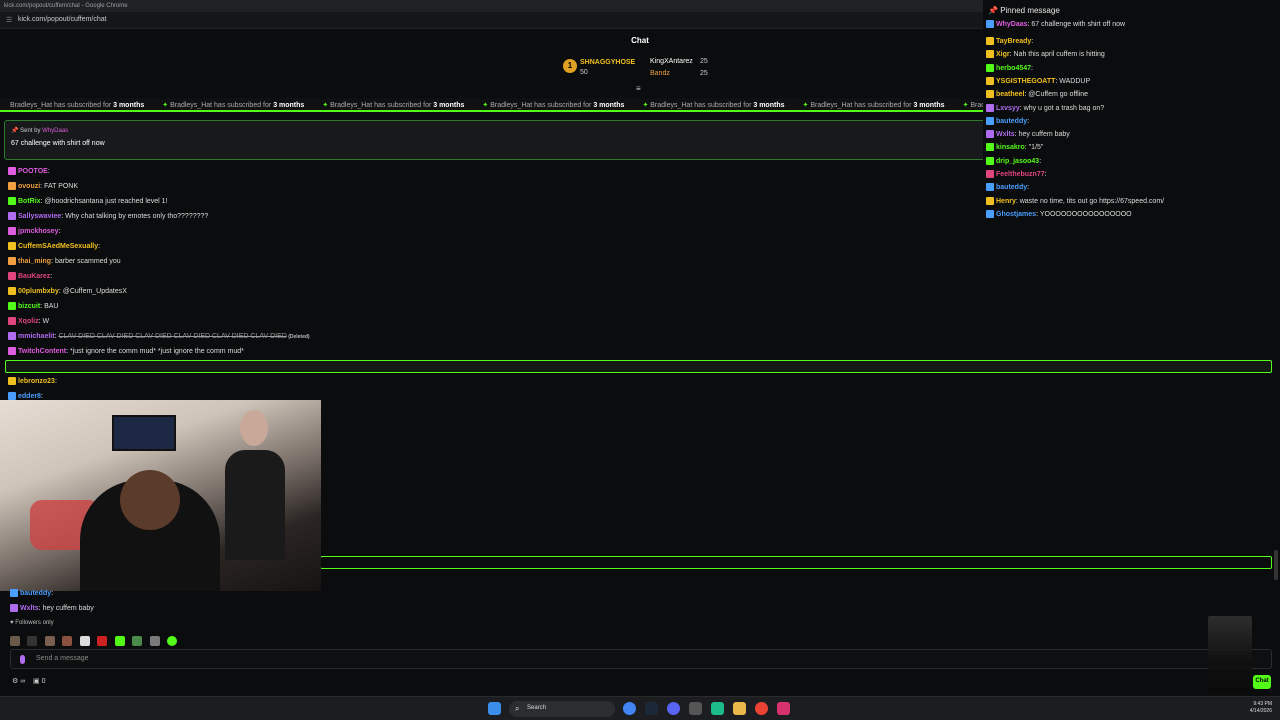 The image size is (1280, 720). Describe the element at coordinates (58, 246) in the screenshot. I see `chat-username: CuffemSAedMeSexually` at that location.